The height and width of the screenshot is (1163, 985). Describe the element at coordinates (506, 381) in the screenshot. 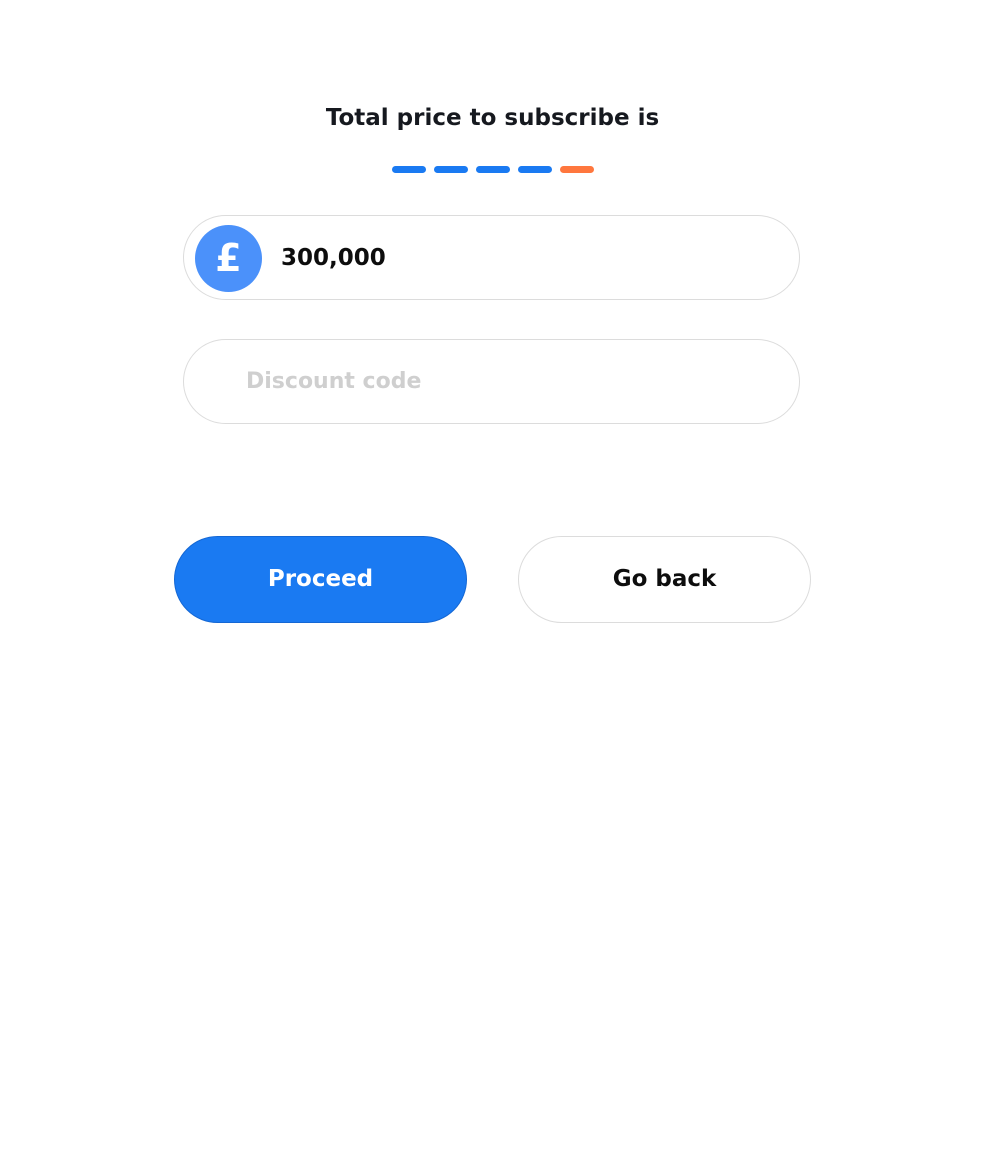

I see `discount-code-input` at that location.